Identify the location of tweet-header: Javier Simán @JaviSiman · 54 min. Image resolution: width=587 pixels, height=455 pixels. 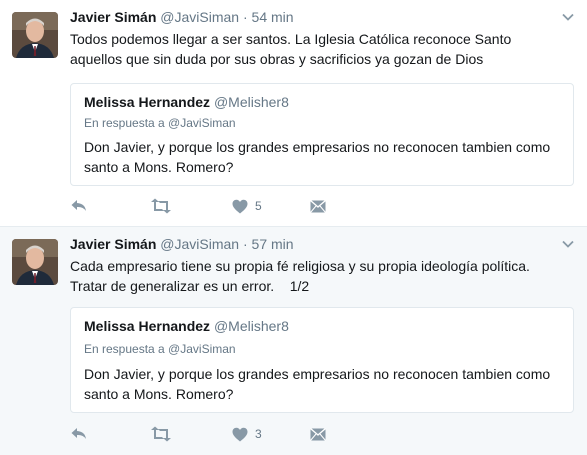
(182, 17).